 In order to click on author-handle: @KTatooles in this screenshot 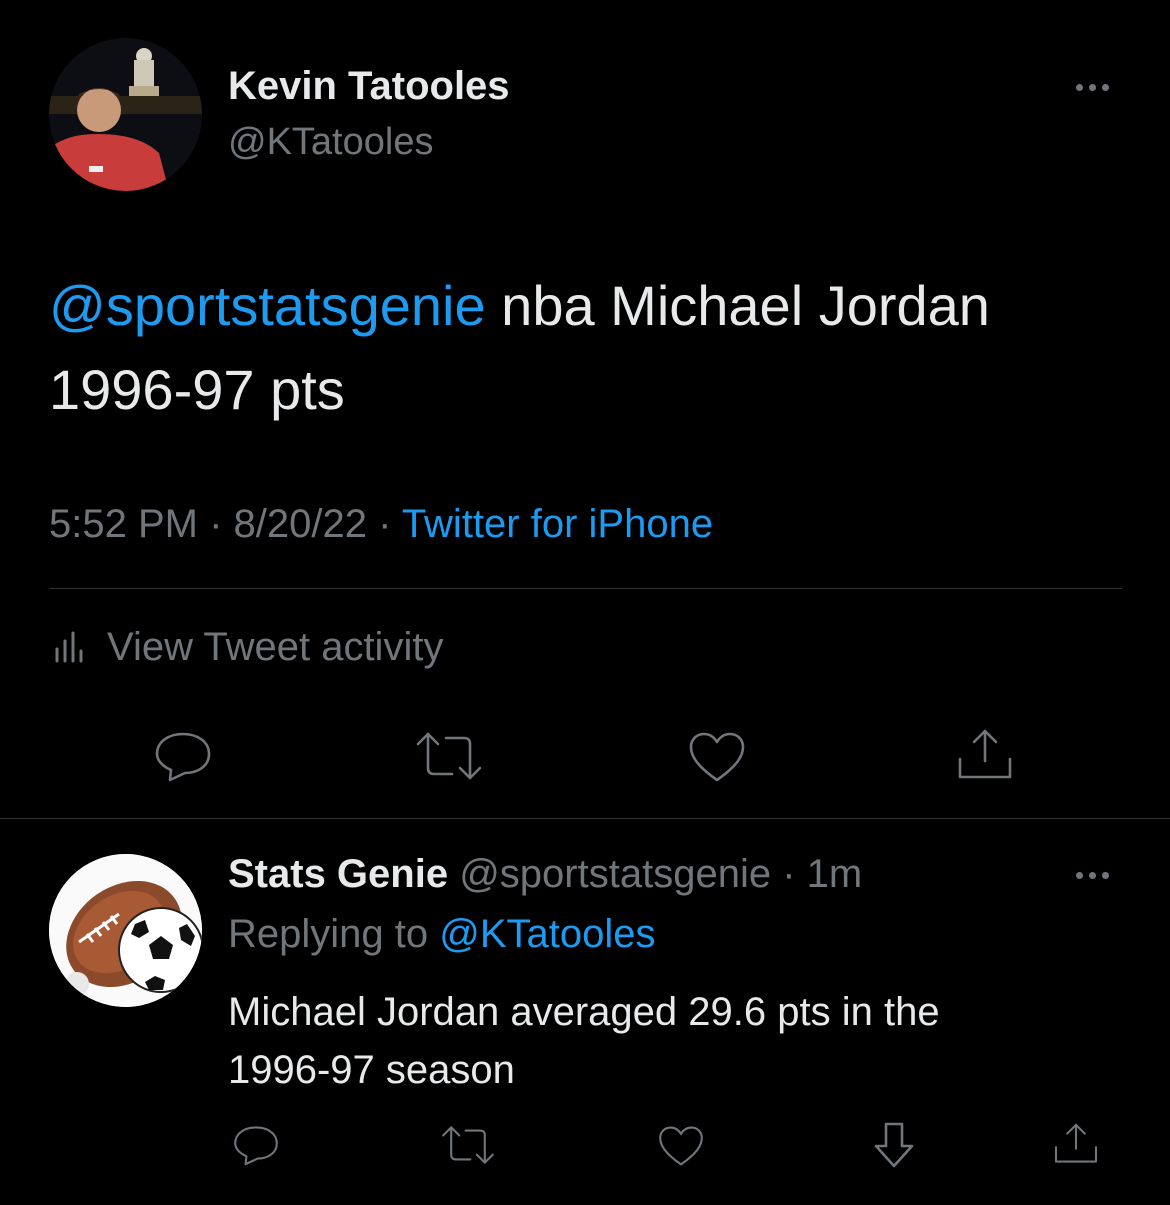, I will do `click(330, 142)`.